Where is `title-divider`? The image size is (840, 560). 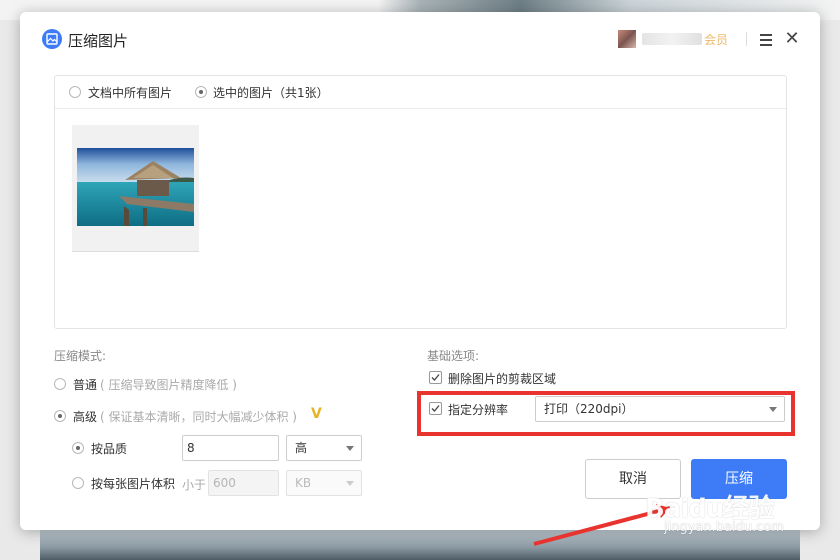 title-divider is located at coordinates (746, 39).